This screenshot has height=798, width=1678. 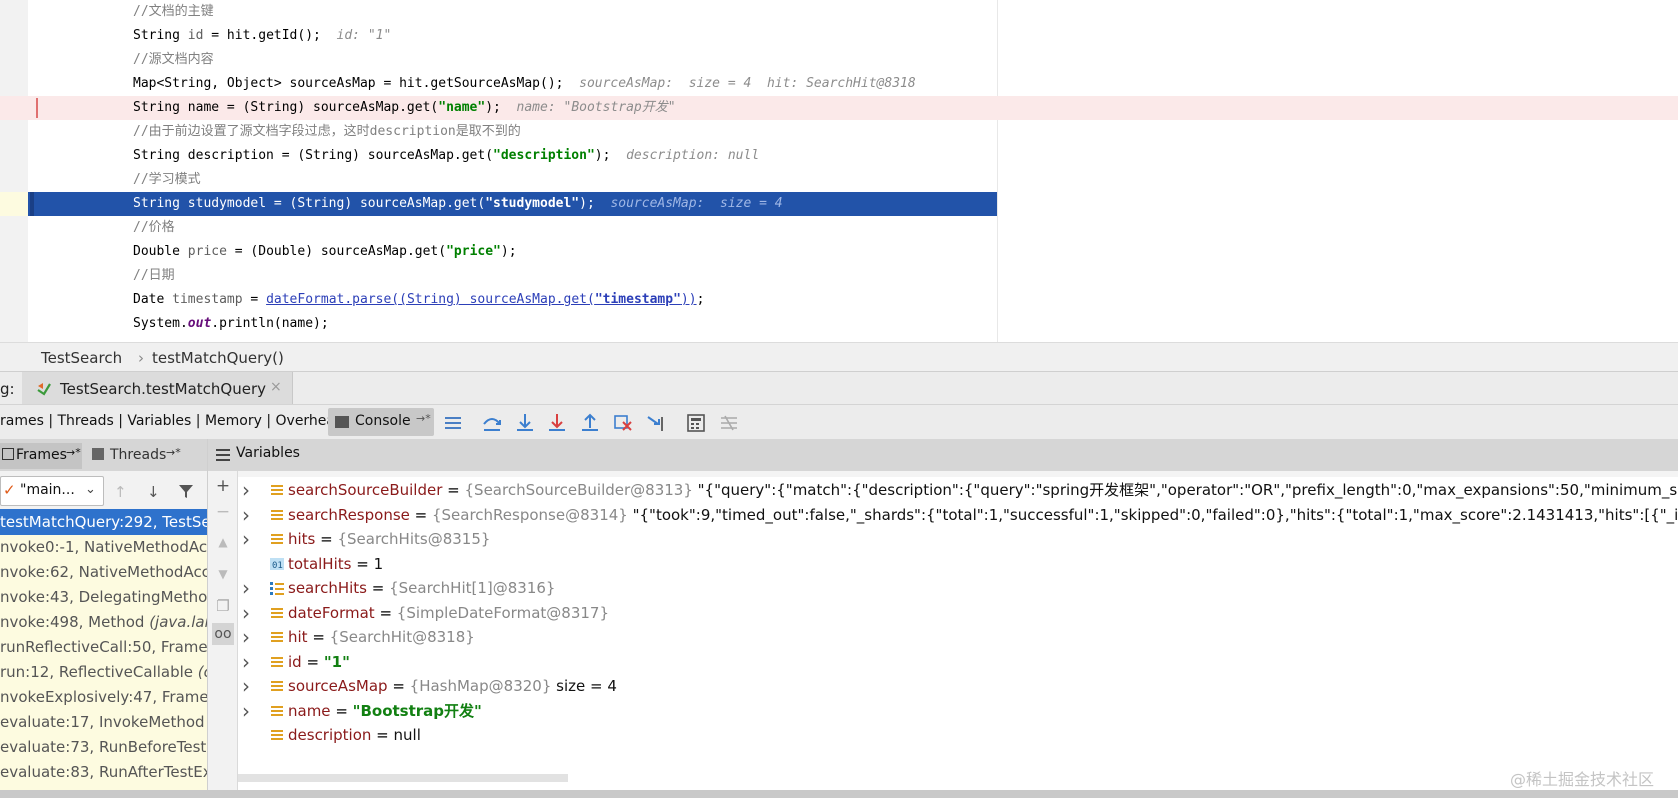 I want to click on code-line: String id = hit.getId(); id: "1", so click(x=839, y=36).